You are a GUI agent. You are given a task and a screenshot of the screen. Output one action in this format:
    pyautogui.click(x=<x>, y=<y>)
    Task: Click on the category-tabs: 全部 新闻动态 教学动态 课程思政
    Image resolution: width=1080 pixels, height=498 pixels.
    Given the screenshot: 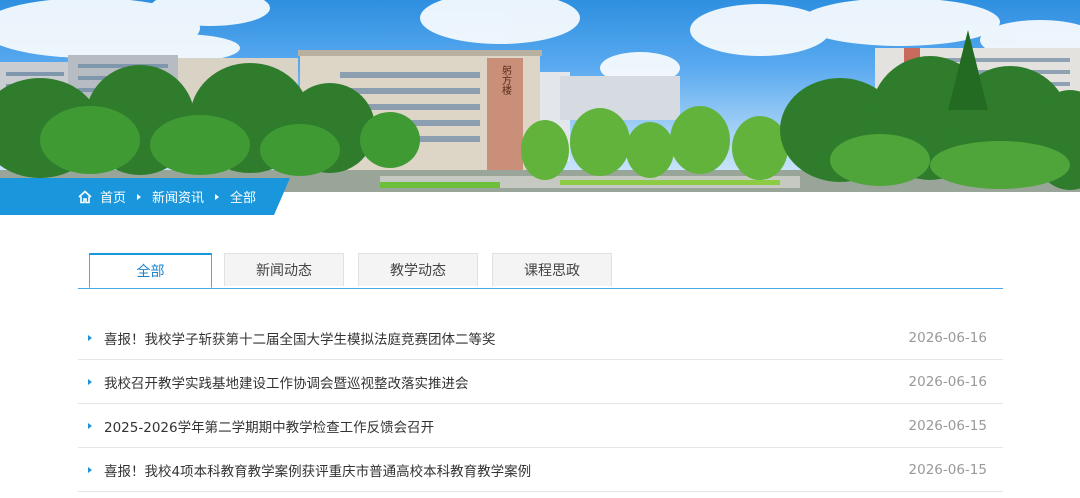 What is the action you would take?
    pyautogui.click(x=540, y=271)
    